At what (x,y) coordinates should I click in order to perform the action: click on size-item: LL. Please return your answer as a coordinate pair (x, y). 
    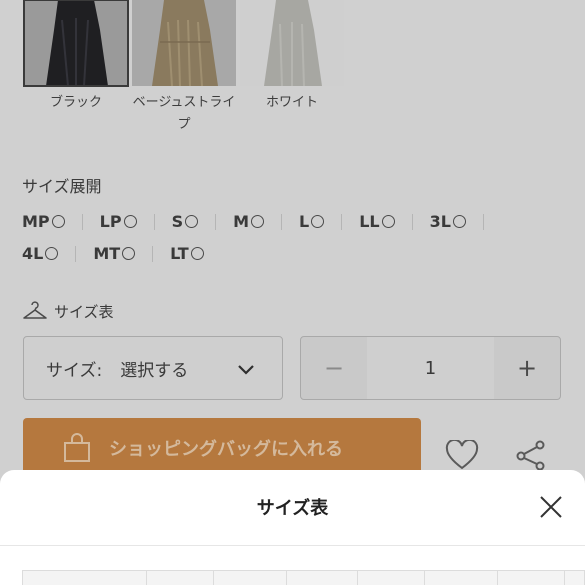
    Looking at the image, I should click on (377, 221).